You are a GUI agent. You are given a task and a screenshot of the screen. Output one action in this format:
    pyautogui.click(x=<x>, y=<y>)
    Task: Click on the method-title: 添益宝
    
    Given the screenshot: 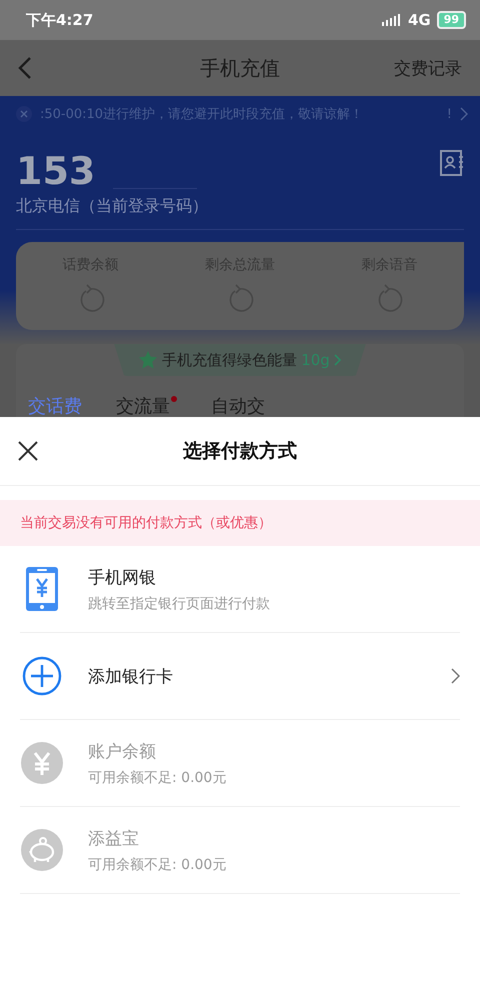 What is the action you would take?
    pyautogui.click(x=114, y=839)
    